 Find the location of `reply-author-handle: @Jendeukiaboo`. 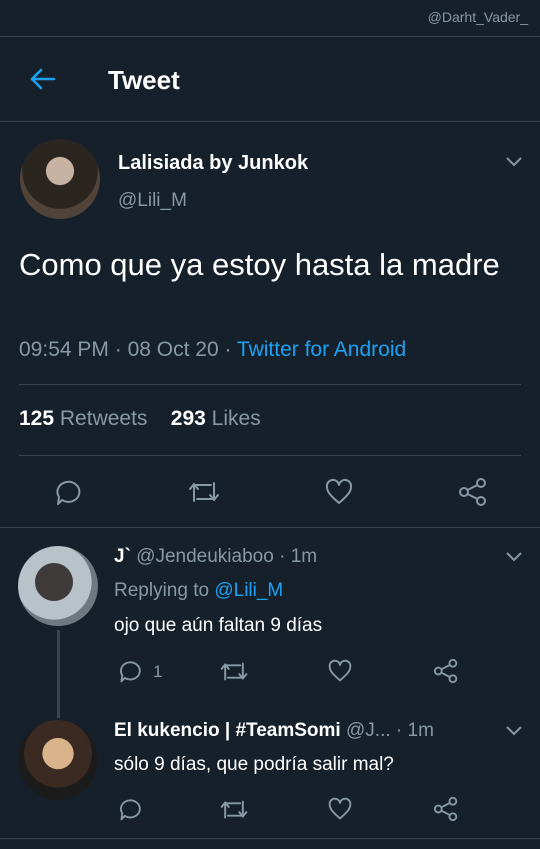

reply-author-handle: @Jendeukiaboo is located at coordinates (205, 556).